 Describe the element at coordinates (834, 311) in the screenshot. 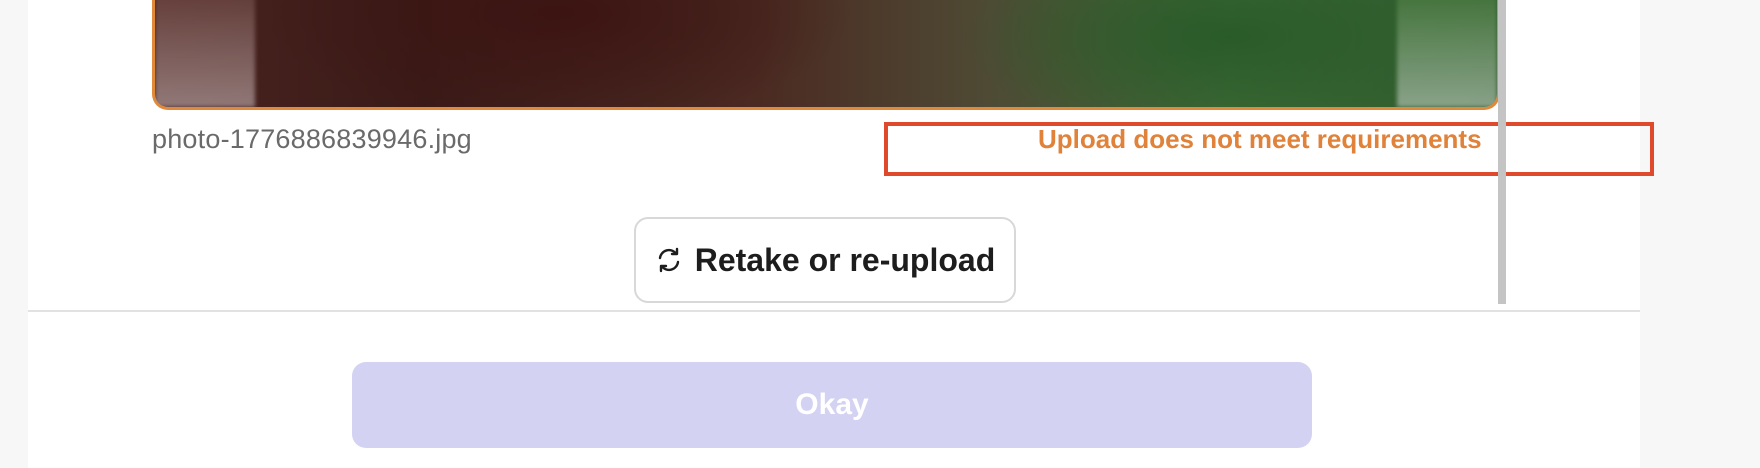

I see `footer-divider` at that location.